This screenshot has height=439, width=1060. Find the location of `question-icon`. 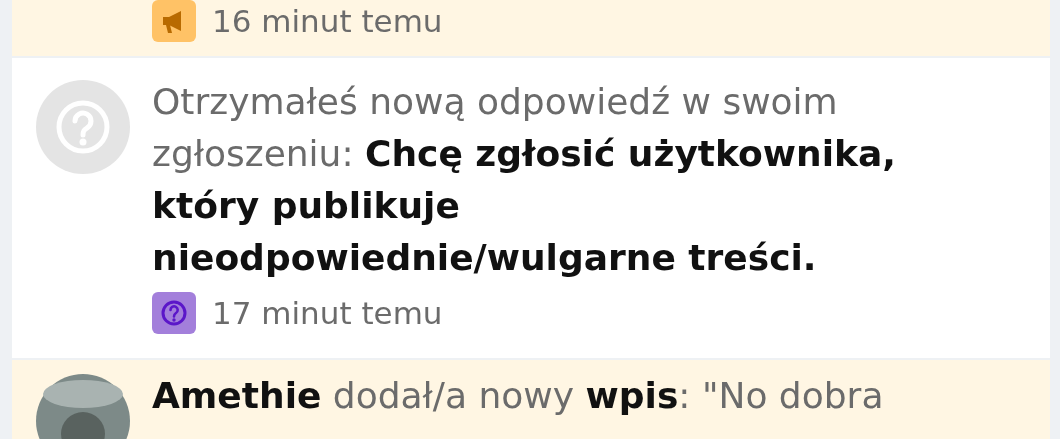

question-icon is located at coordinates (174, 313).